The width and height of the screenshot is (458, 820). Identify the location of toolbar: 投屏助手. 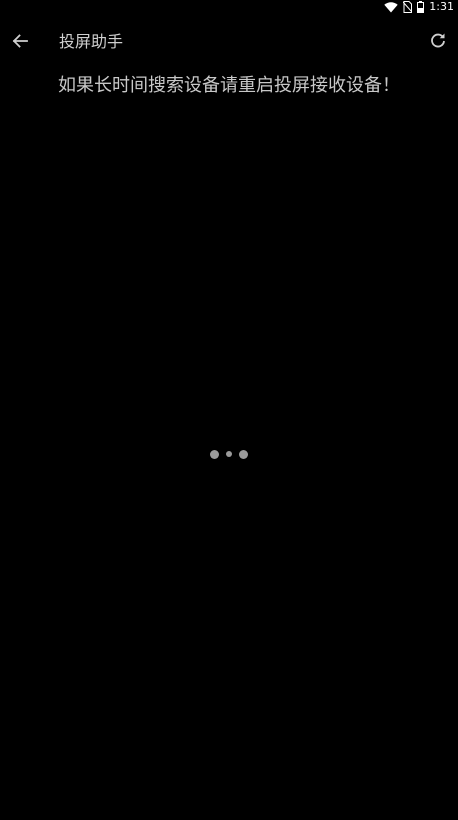
(229, 42).